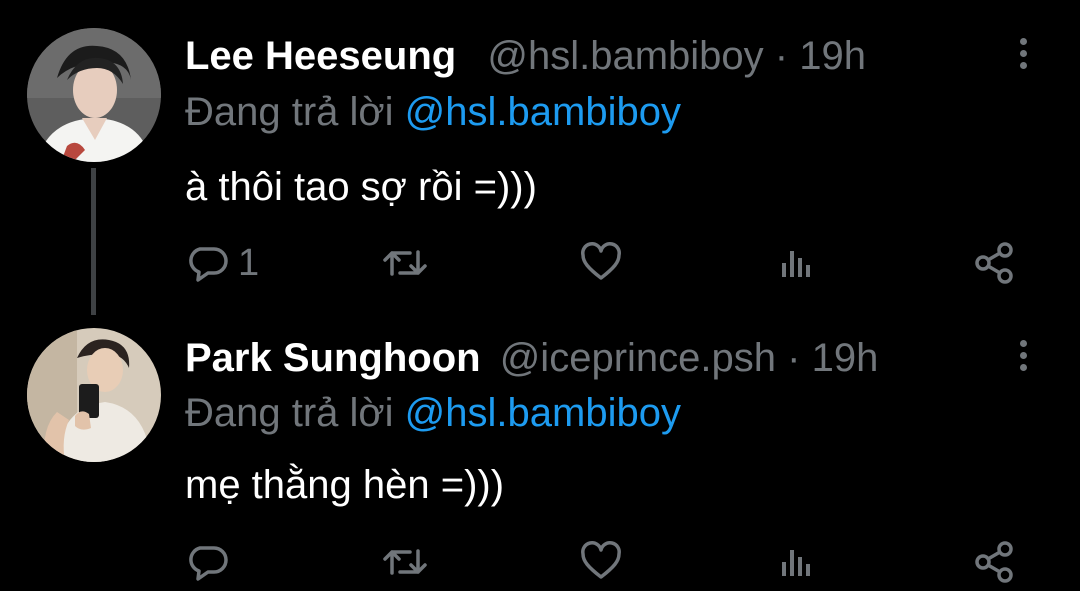 The width and height of the screenshot is (1080, 591). What do you see at coordinates (345, 485) in the screenshot?
I see `tweet-text: mẹ thằng hèn =)))` at bounding box center [345, 485].